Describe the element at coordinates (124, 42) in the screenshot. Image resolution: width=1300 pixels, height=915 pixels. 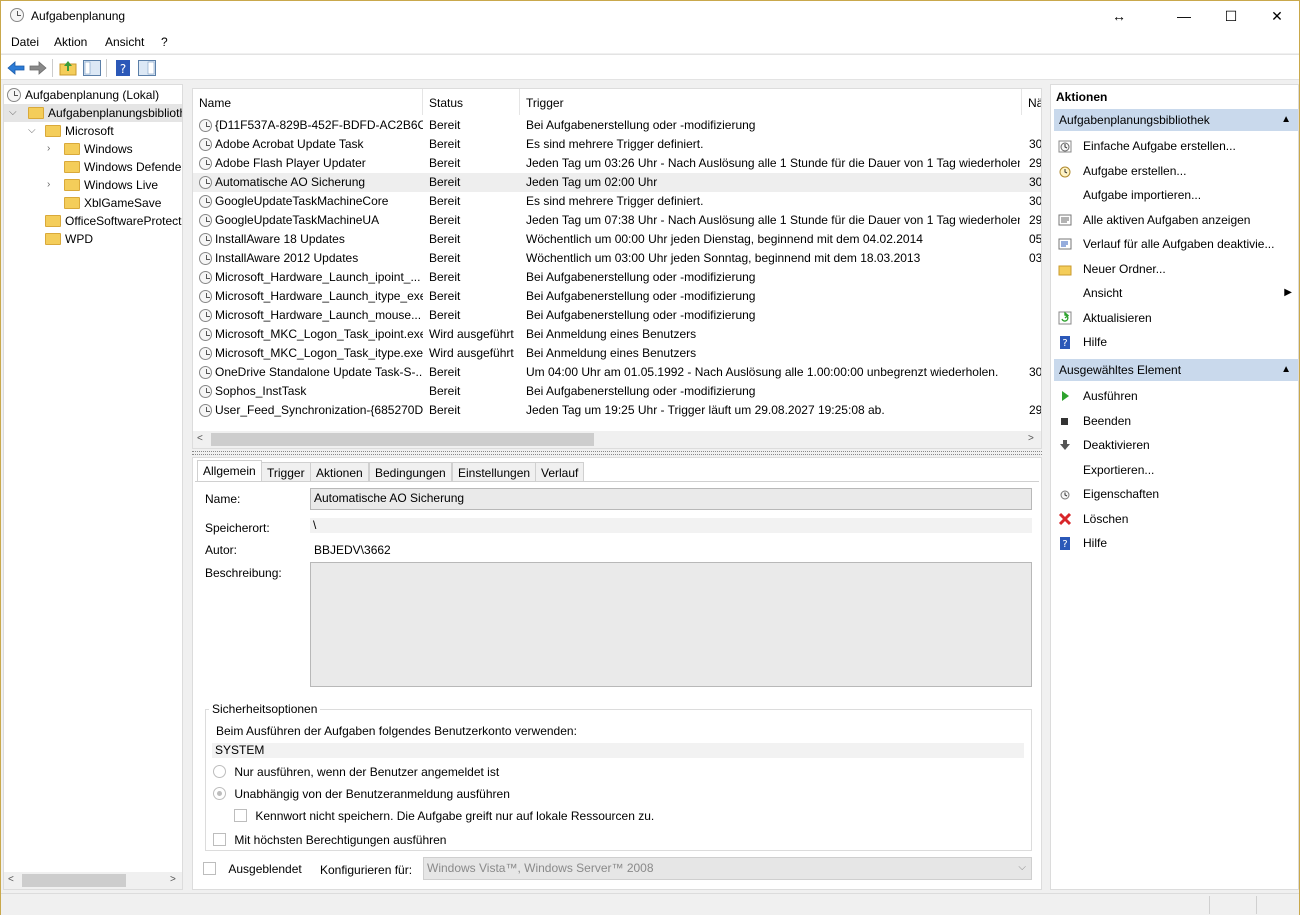
I see `menu-ansicht: Ansicht` at that location.